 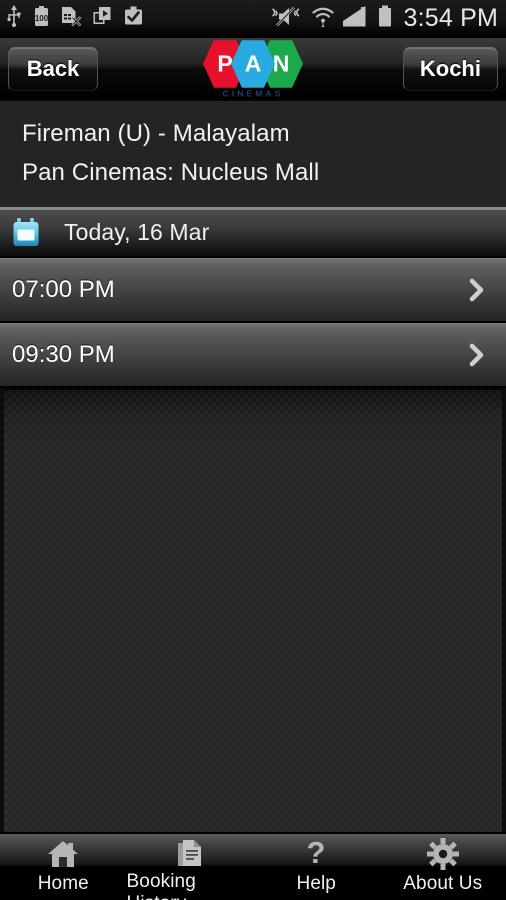 What do you see at coordinates (161, 885) in the screenshot?
I see `tab-booking-history-label: Booking History` at bounding box center [161, 885].